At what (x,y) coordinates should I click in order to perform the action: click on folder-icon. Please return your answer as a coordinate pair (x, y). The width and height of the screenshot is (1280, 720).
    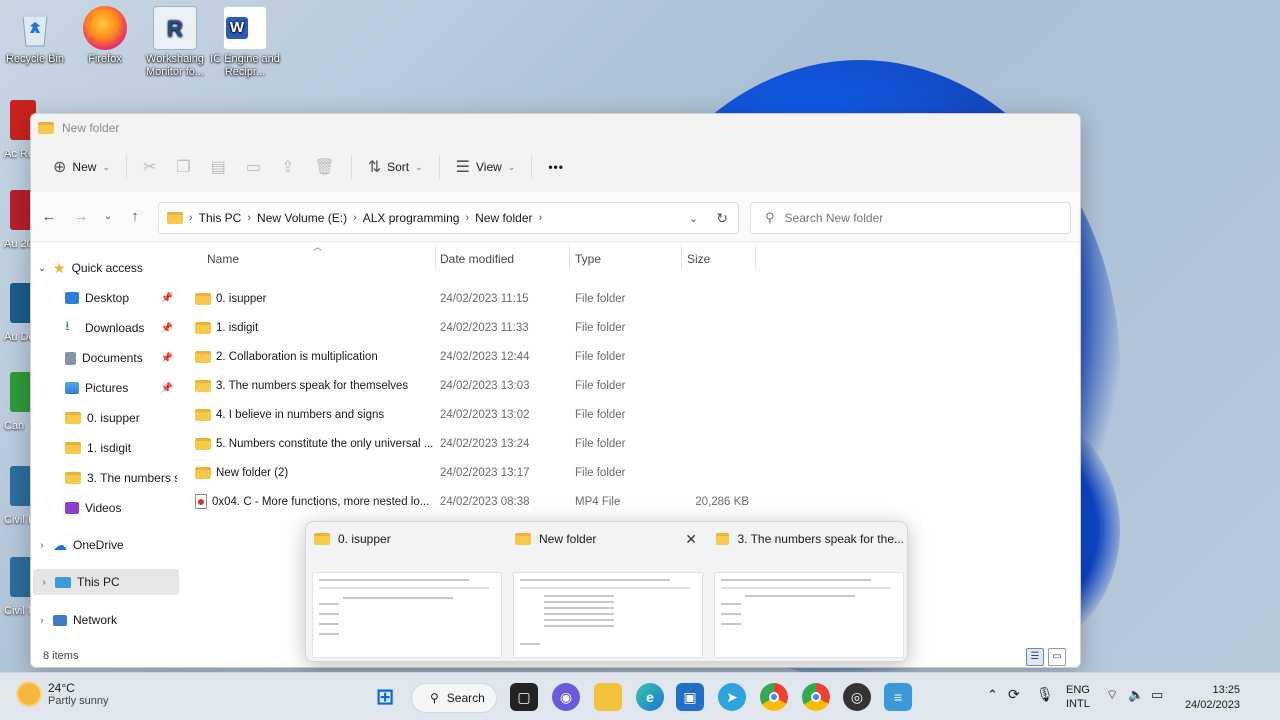
    Looking at the image, I should click on (203, 472).